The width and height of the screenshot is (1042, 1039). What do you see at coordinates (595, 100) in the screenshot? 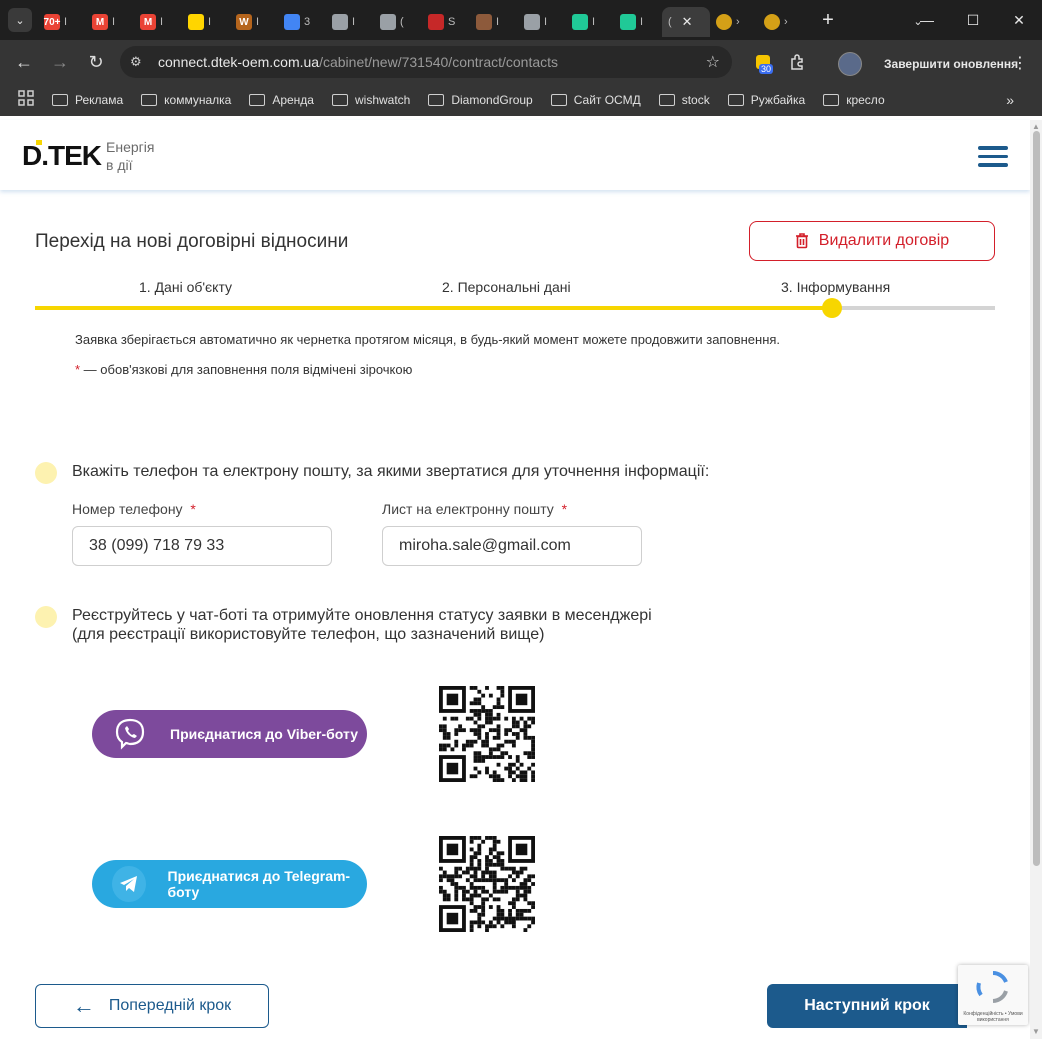
I see `bookmark-folder: Сайт ОСМД` at bounding box center [595, 100].